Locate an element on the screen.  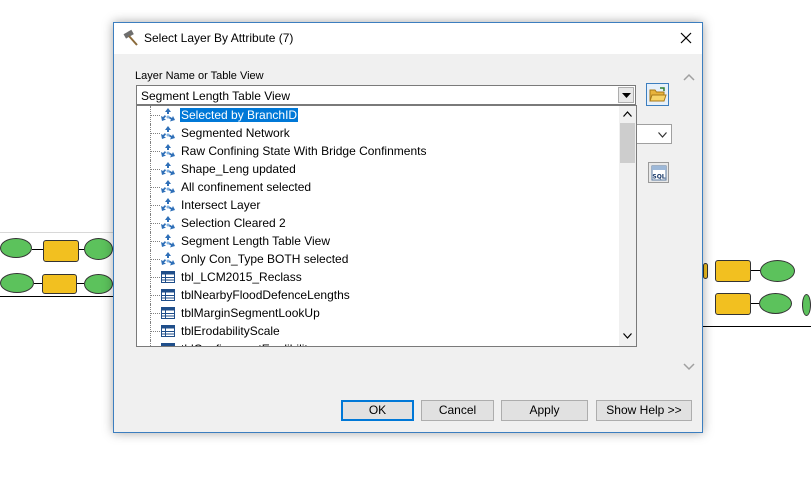
dialog-titlebar: Select Layer By Attribute (7) is located at coordinates (408, 38).